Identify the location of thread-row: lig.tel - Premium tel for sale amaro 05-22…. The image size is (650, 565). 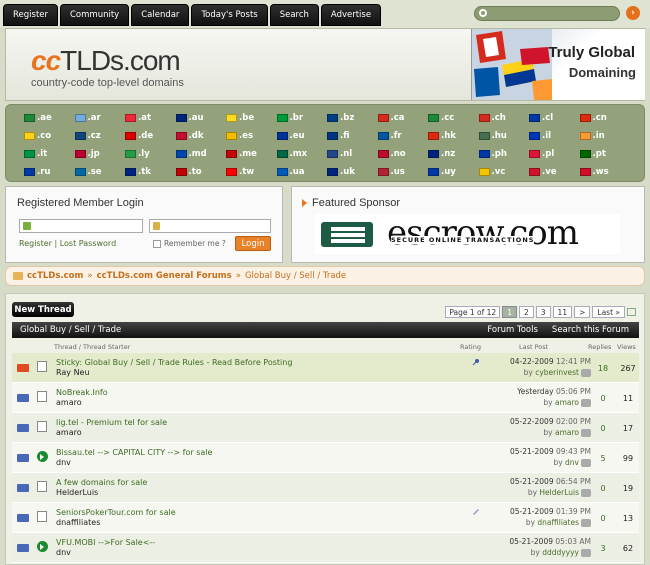
(325, 428).